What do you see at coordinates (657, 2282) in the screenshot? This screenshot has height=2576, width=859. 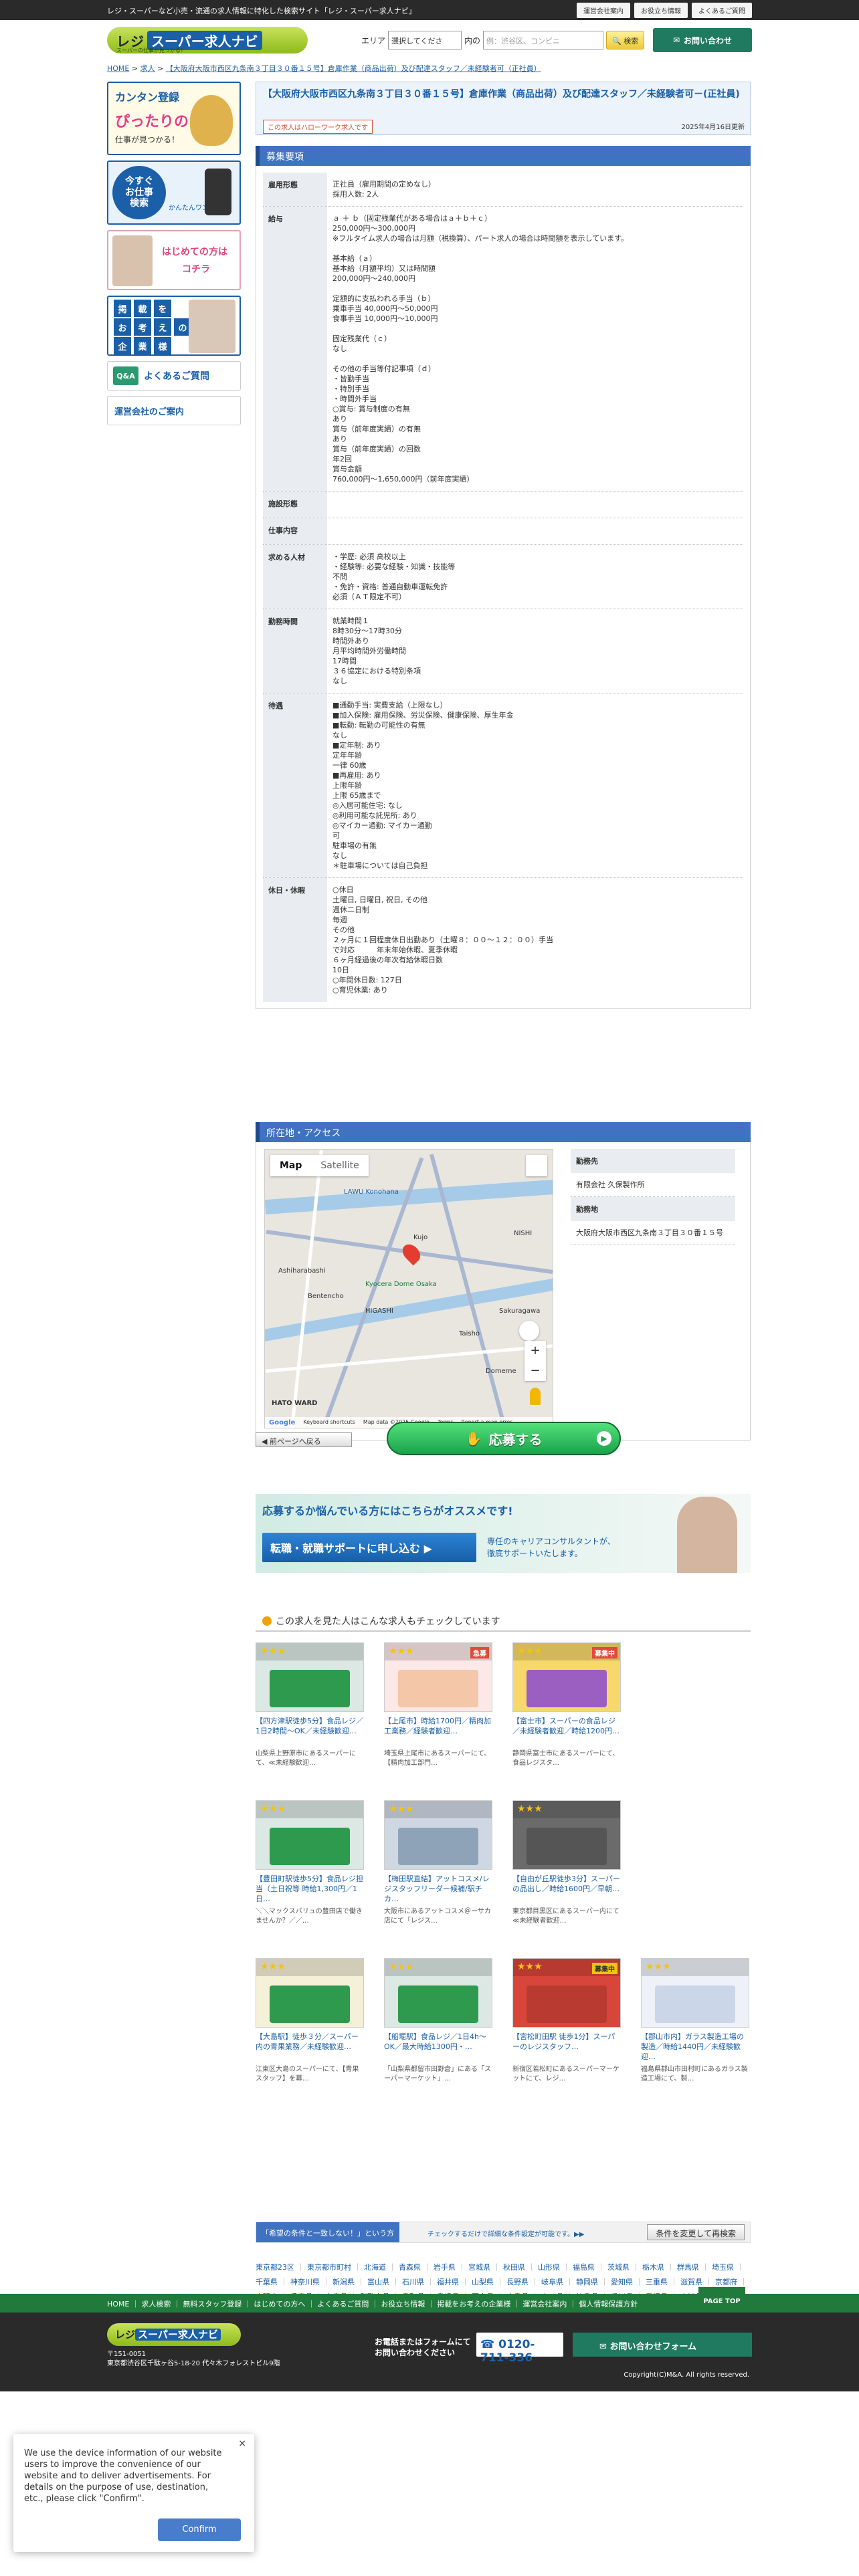 I see `area-link: 三重県` at bounding box center [657, 2282].